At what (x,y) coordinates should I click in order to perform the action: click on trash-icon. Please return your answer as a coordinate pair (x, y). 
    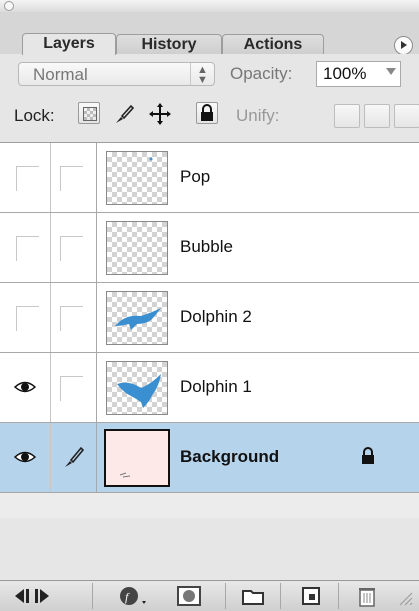
    Looking at the image, I should click on (367, 597).